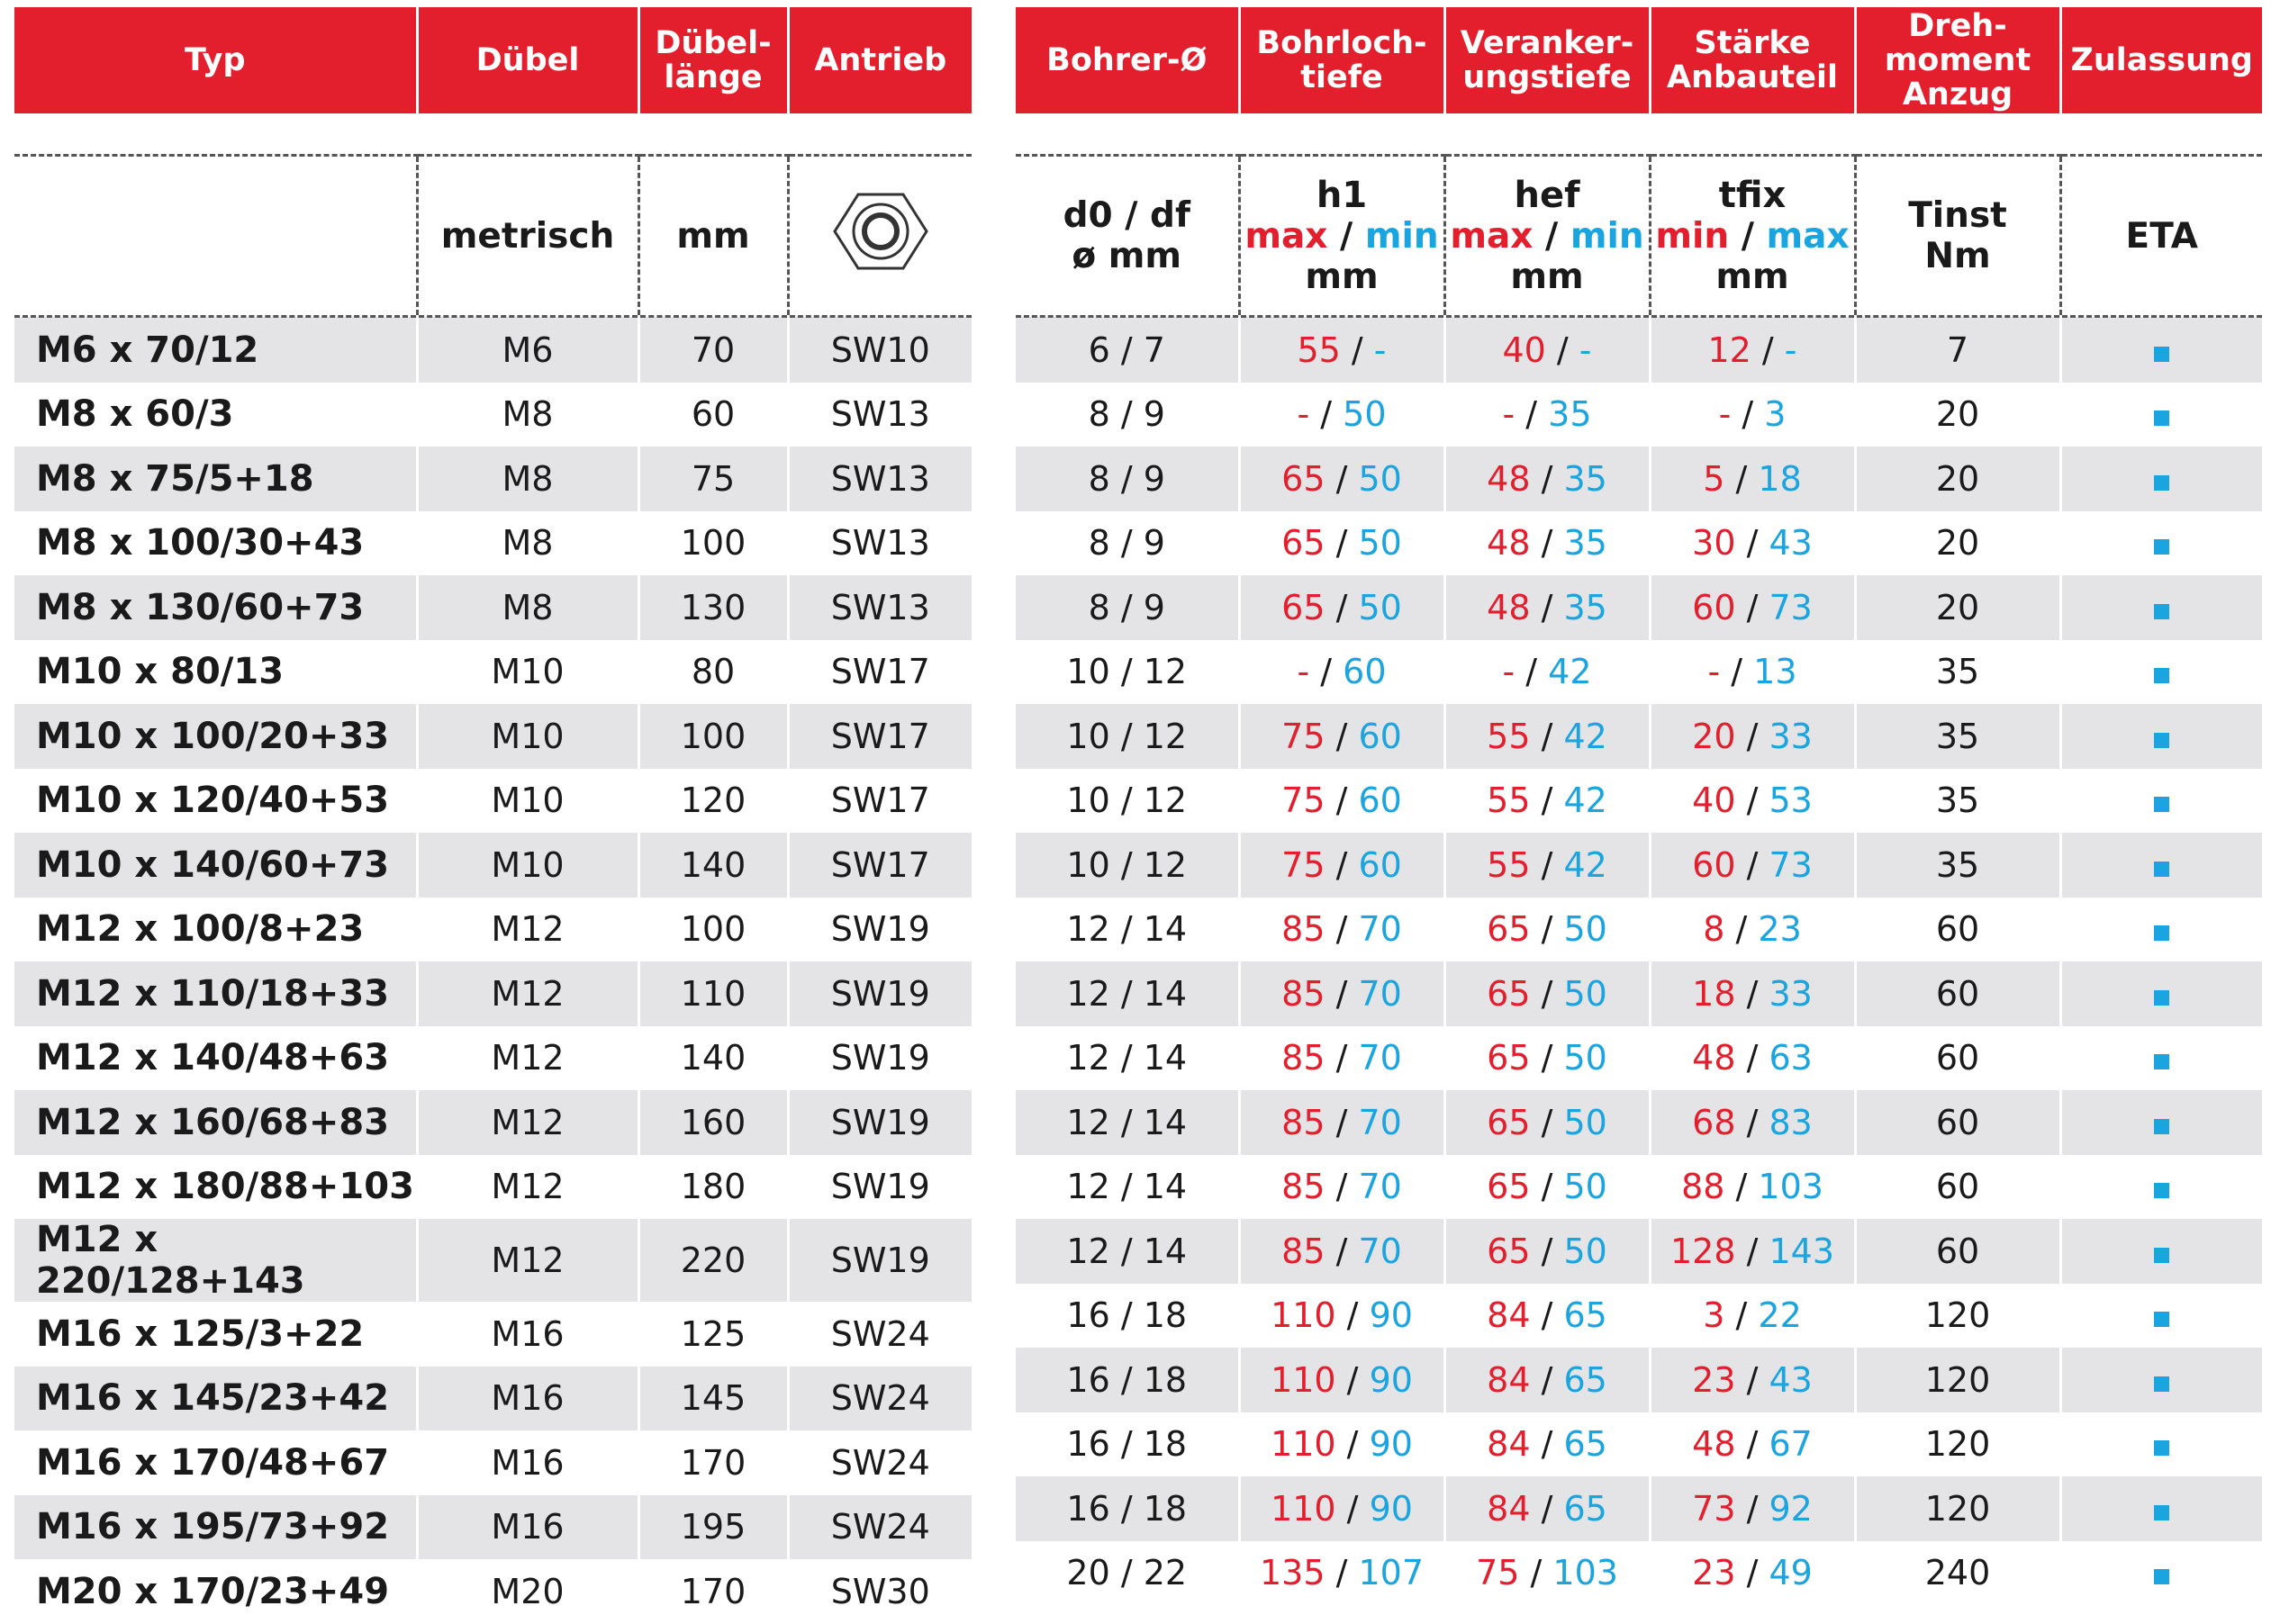 The height and width of the screenshot is (1624, 2280). I want to click on table-row: 16 / 18 110 / 90 84 / 65 48 / 67 120, so click(1639, 1444).